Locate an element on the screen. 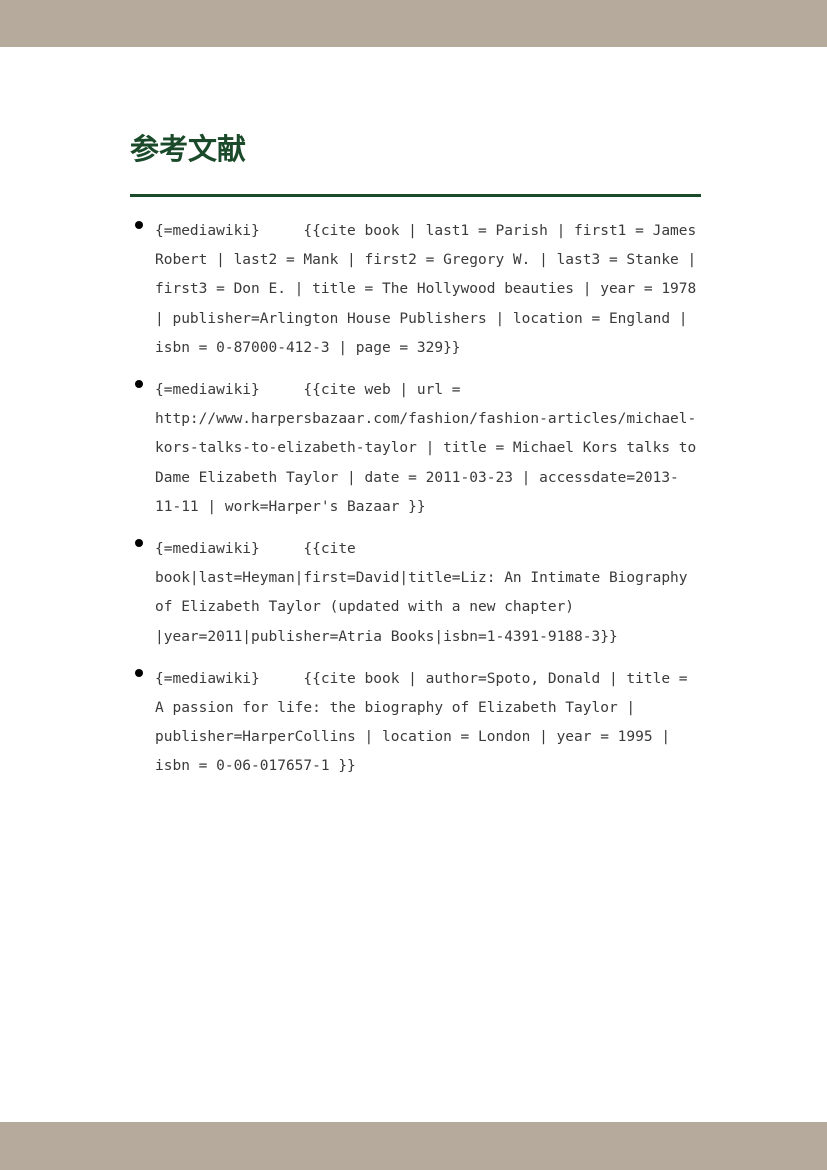  top-band is located at coordinates (413, 23).